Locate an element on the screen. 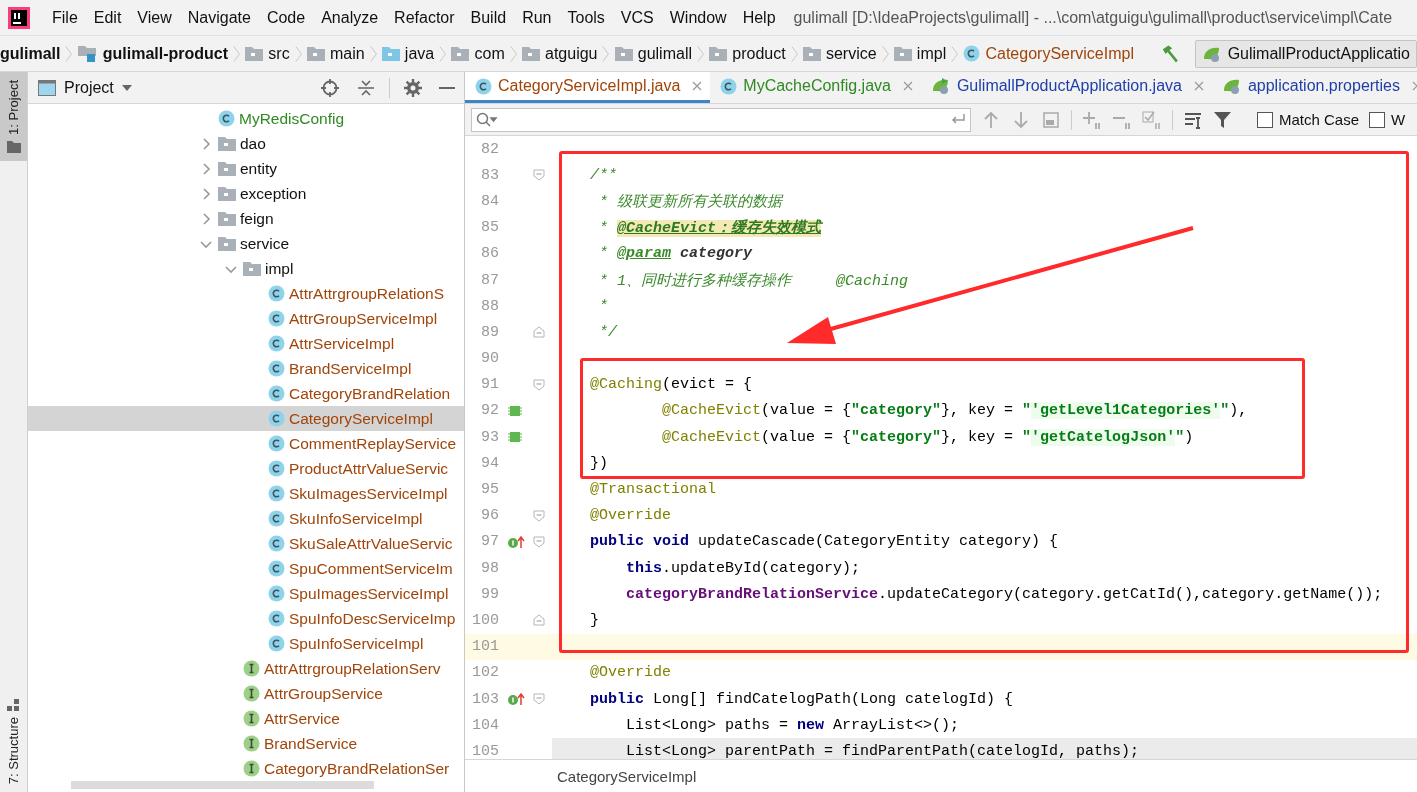 Image resolution: width=1417 pixels, height=792 pixels. line-number: 103 is located at coordinates (485, 699).